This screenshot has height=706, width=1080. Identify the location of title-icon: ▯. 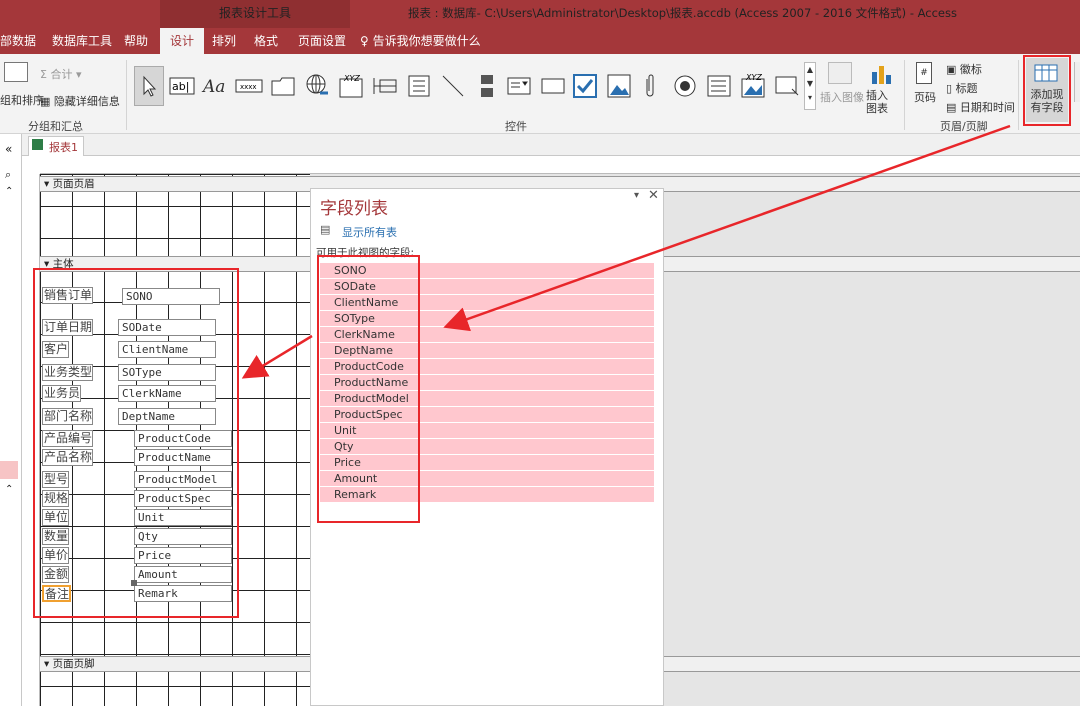
(949, 88).